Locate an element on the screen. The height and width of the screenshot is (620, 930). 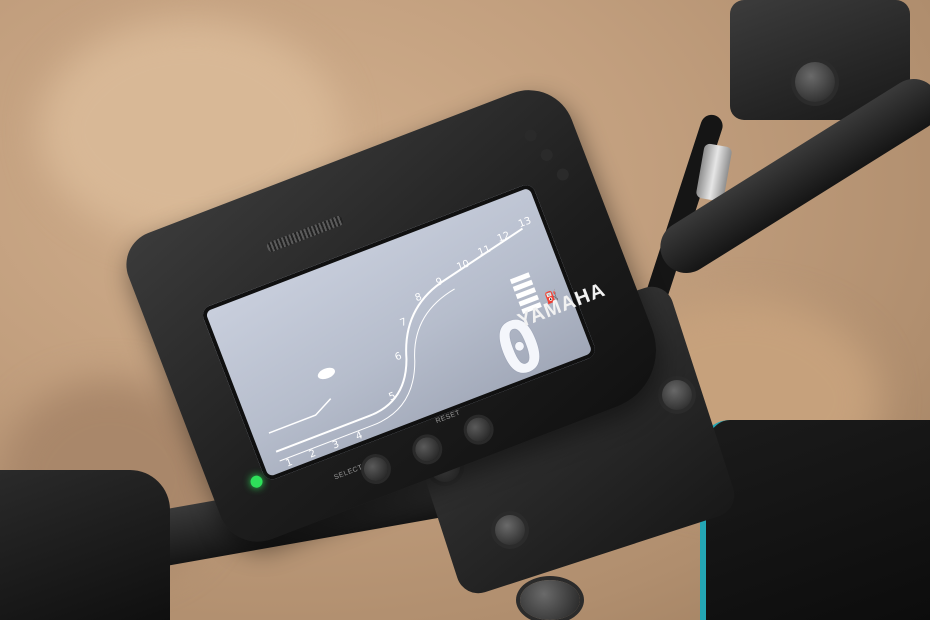
steering-stem-nut is located at coordinates (550, 600).